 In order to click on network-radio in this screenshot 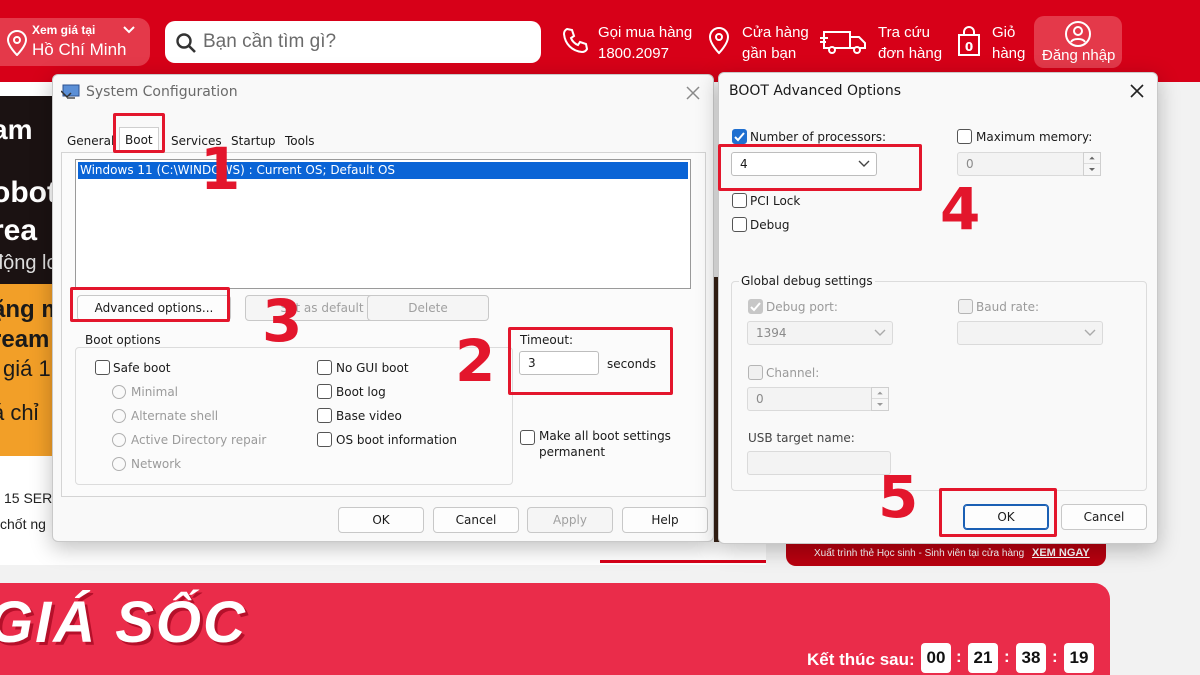, I will do `click(119, 464)`.